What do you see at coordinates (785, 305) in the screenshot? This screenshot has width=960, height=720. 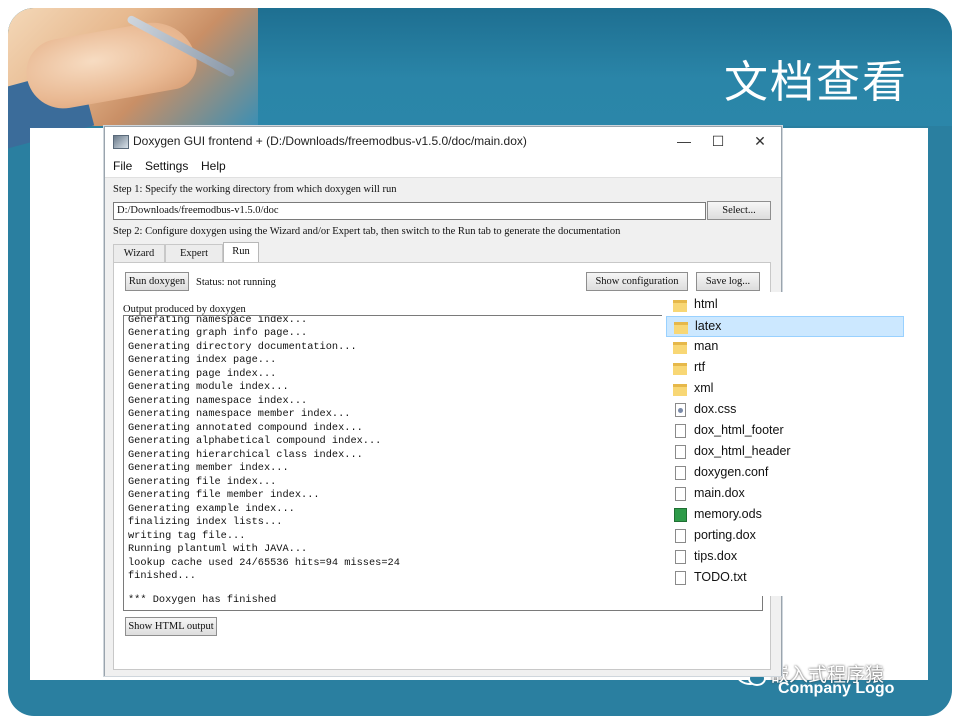 I see `list-item: html` at bounding box center [785, 305].